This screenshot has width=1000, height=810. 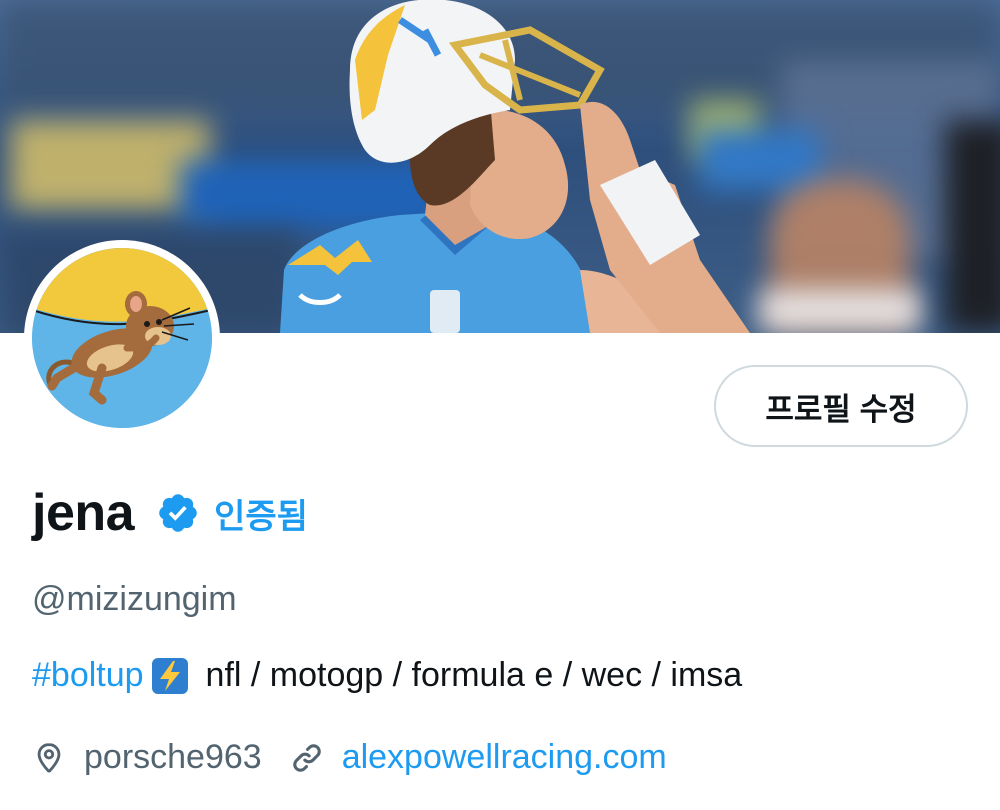 I want to click on verified-label: 인증됨, so click(x=261, y=513).